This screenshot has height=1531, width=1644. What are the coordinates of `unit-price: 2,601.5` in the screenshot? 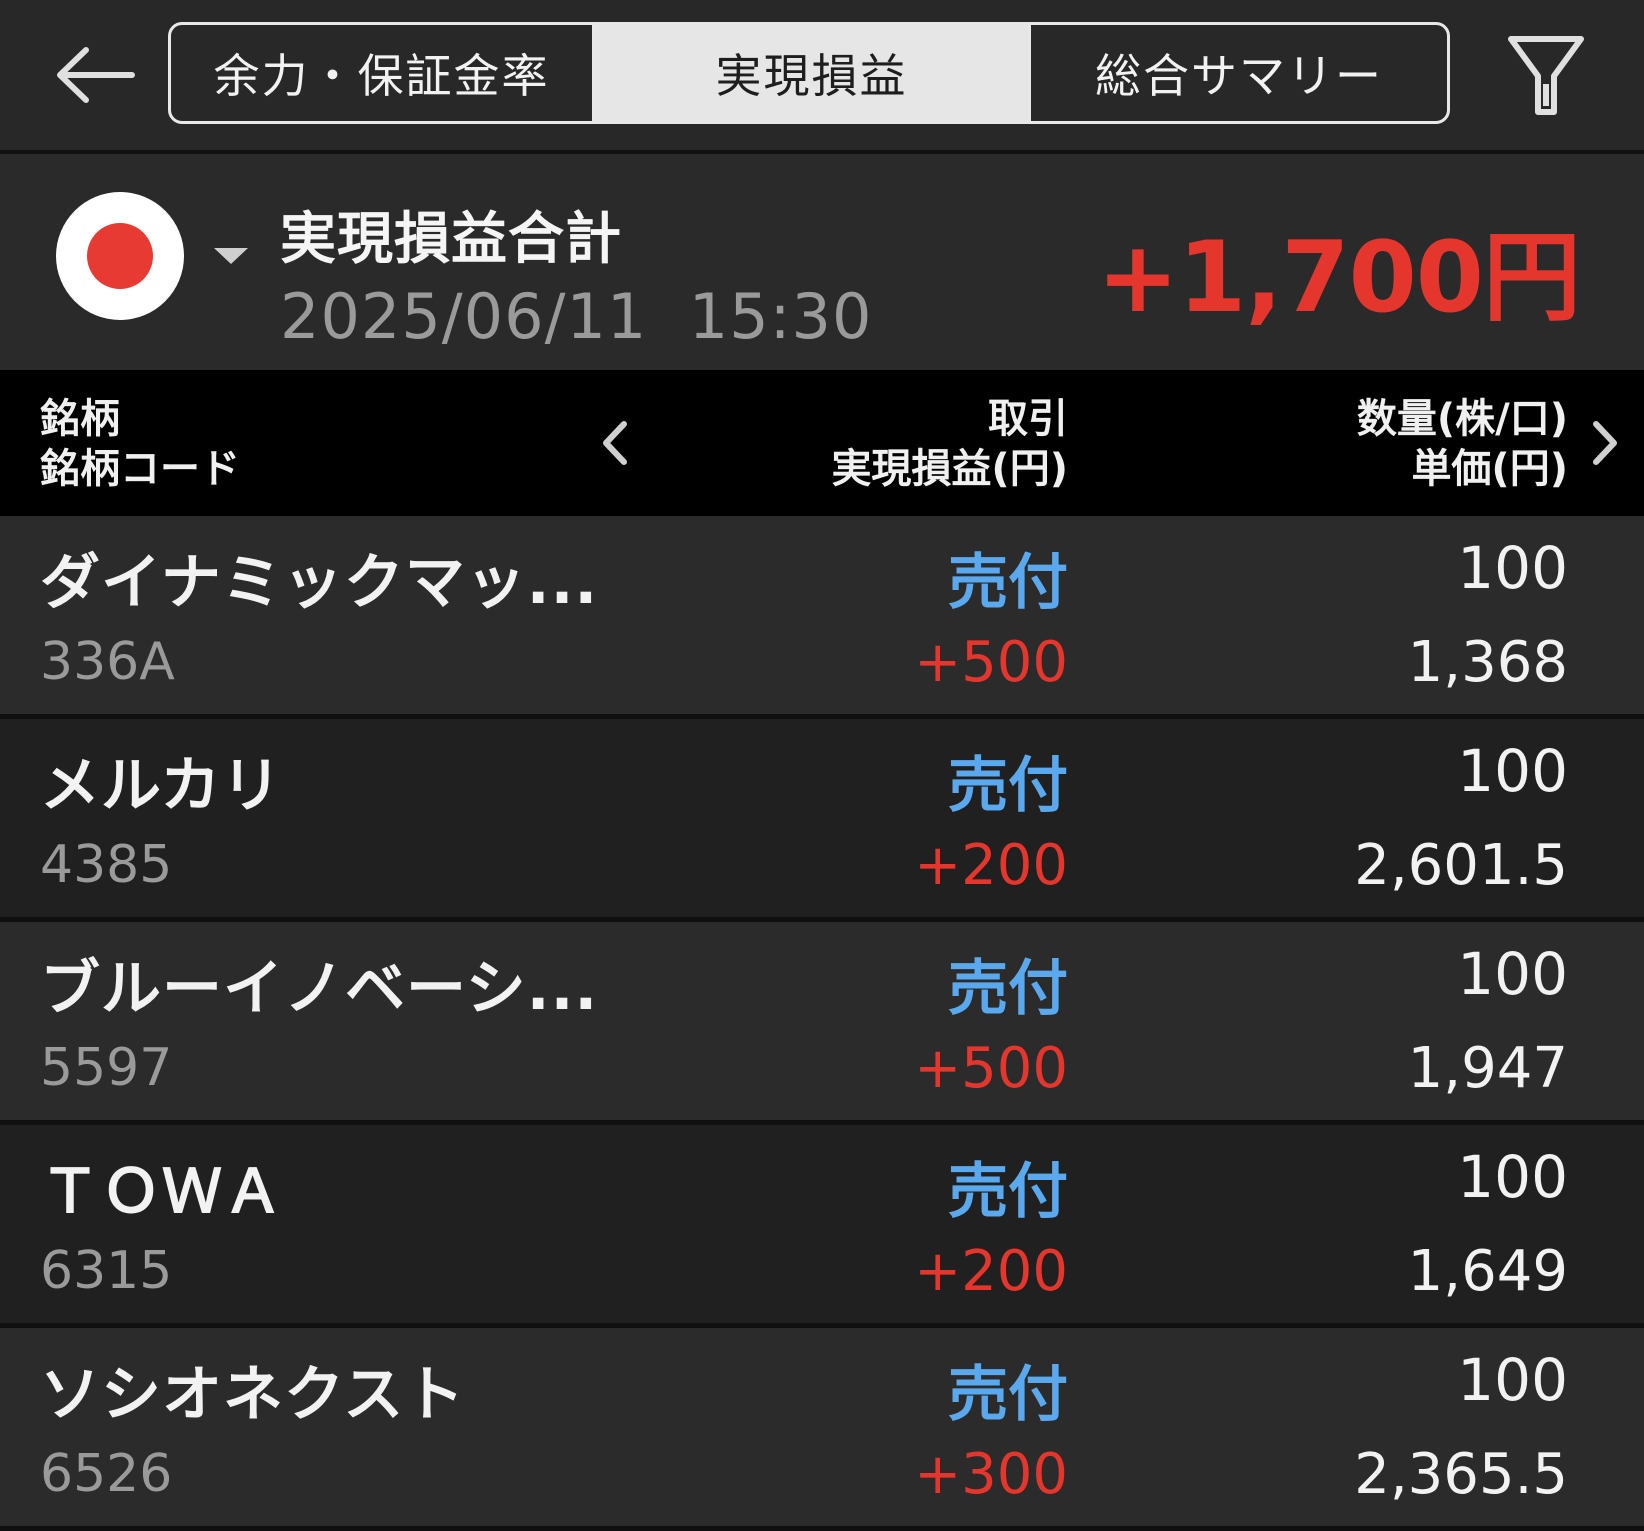 It's located at (1461, 865).